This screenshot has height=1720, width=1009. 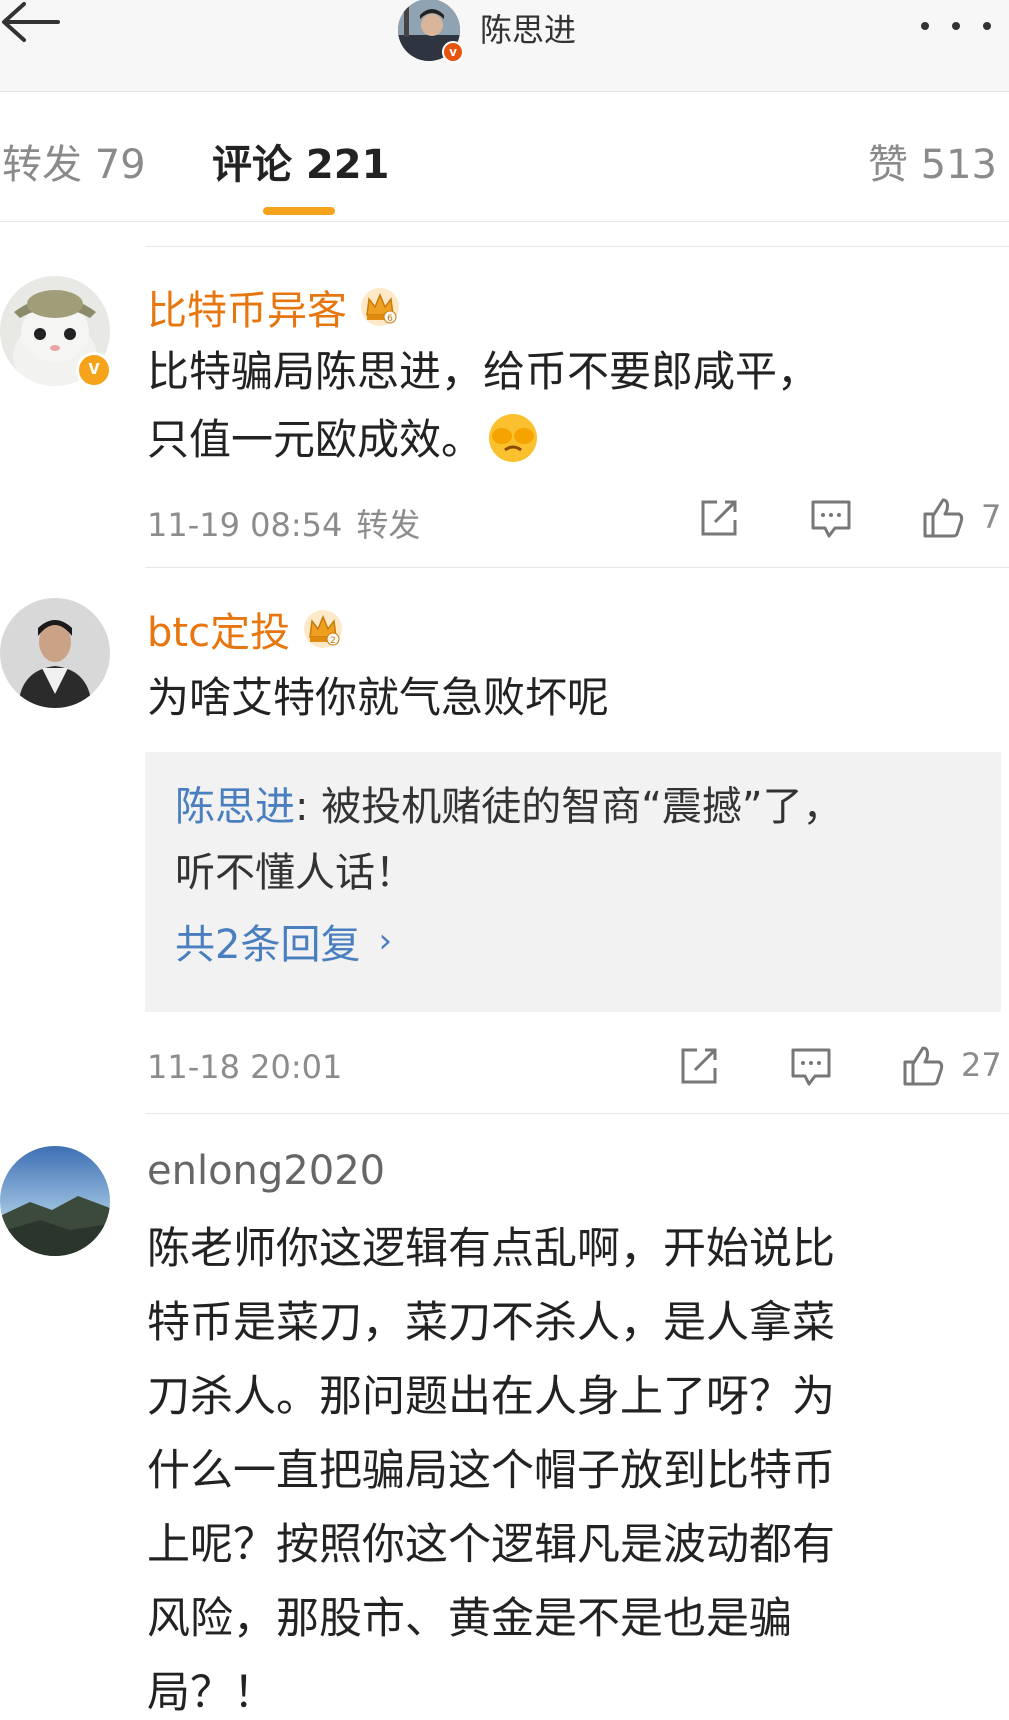 What do you see at coordinates (245, 1067) in the screenshot?
I see `timestamp: 11-18 20:01` at bounding box center [245, 1067].